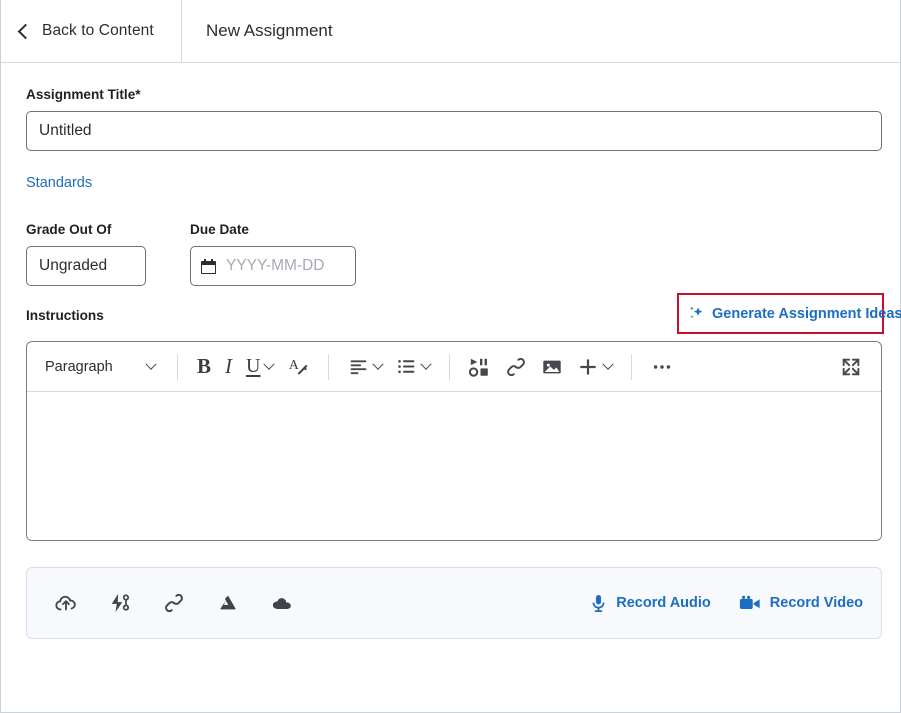 The image size is (901, 713). What do you see at coordinates (454, 367) in the screenshot?
I see `editor-toolbar: Paragraph B I U A` at bounding box center [454, 367].